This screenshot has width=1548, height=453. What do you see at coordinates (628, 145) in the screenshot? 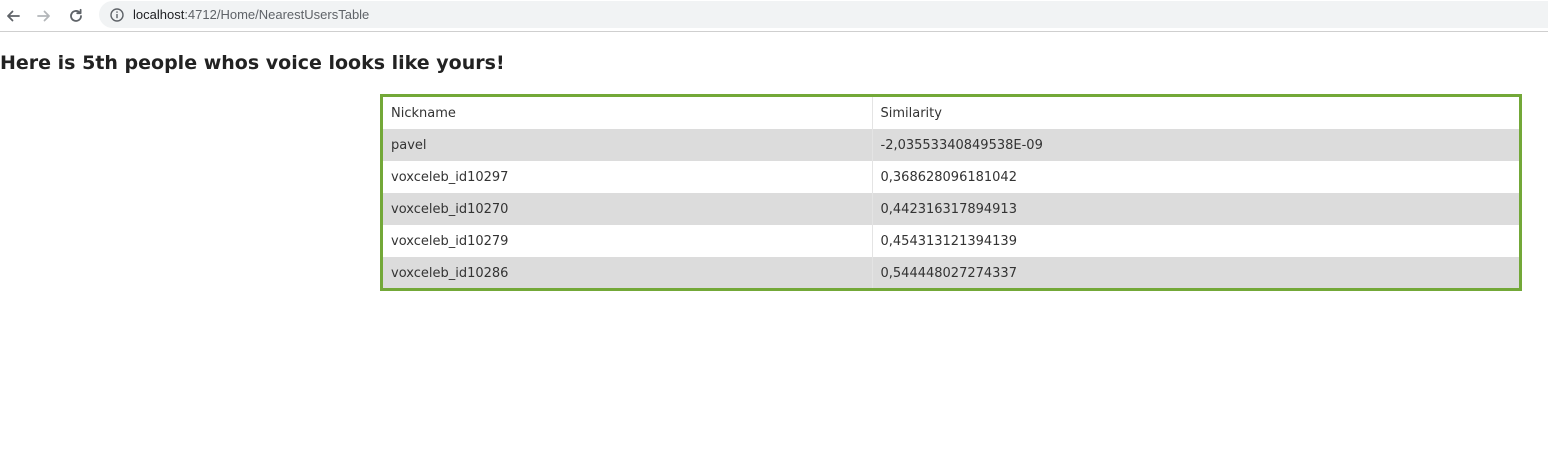
I see `nickname-cell: pavel` at bounding box center [628, 145].